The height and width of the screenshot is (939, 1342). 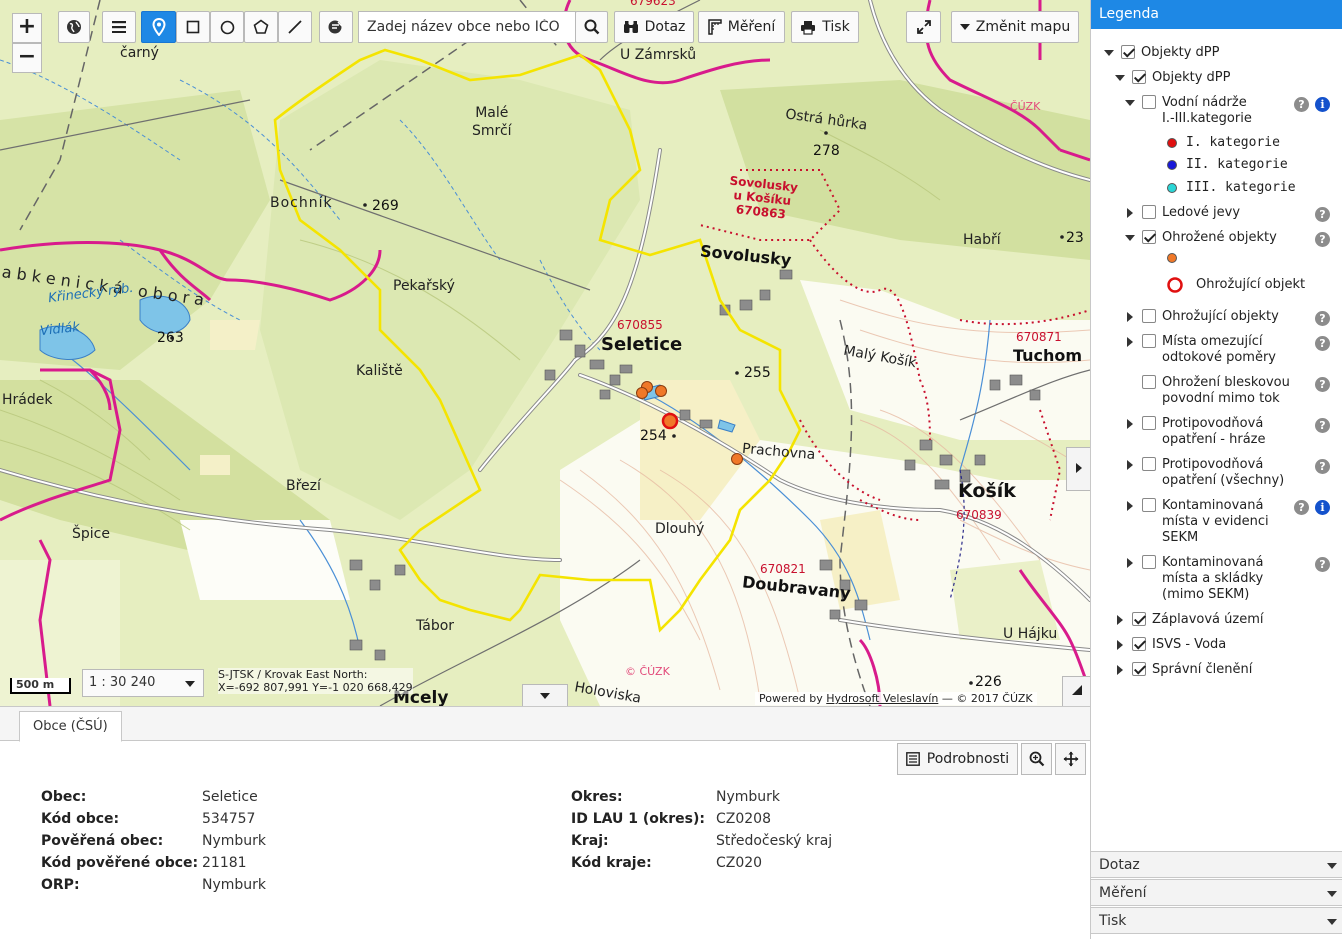 I want to click on legend-footer-dotaz: Dotaz, so click(x=1216, y=864).